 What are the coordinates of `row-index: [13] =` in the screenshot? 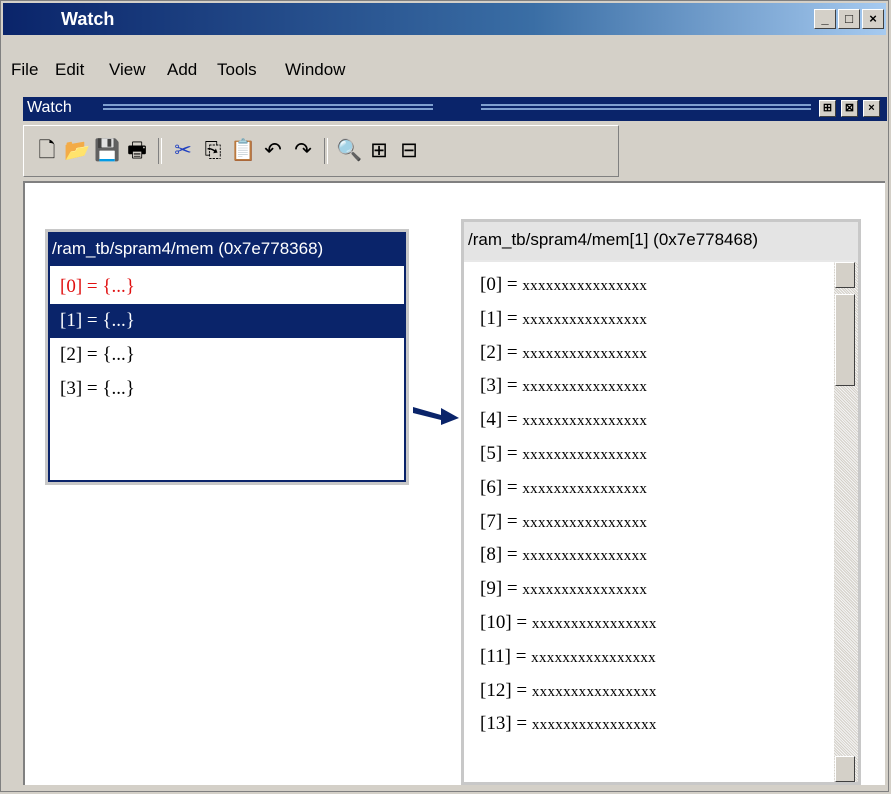 It's located at (506, 724).